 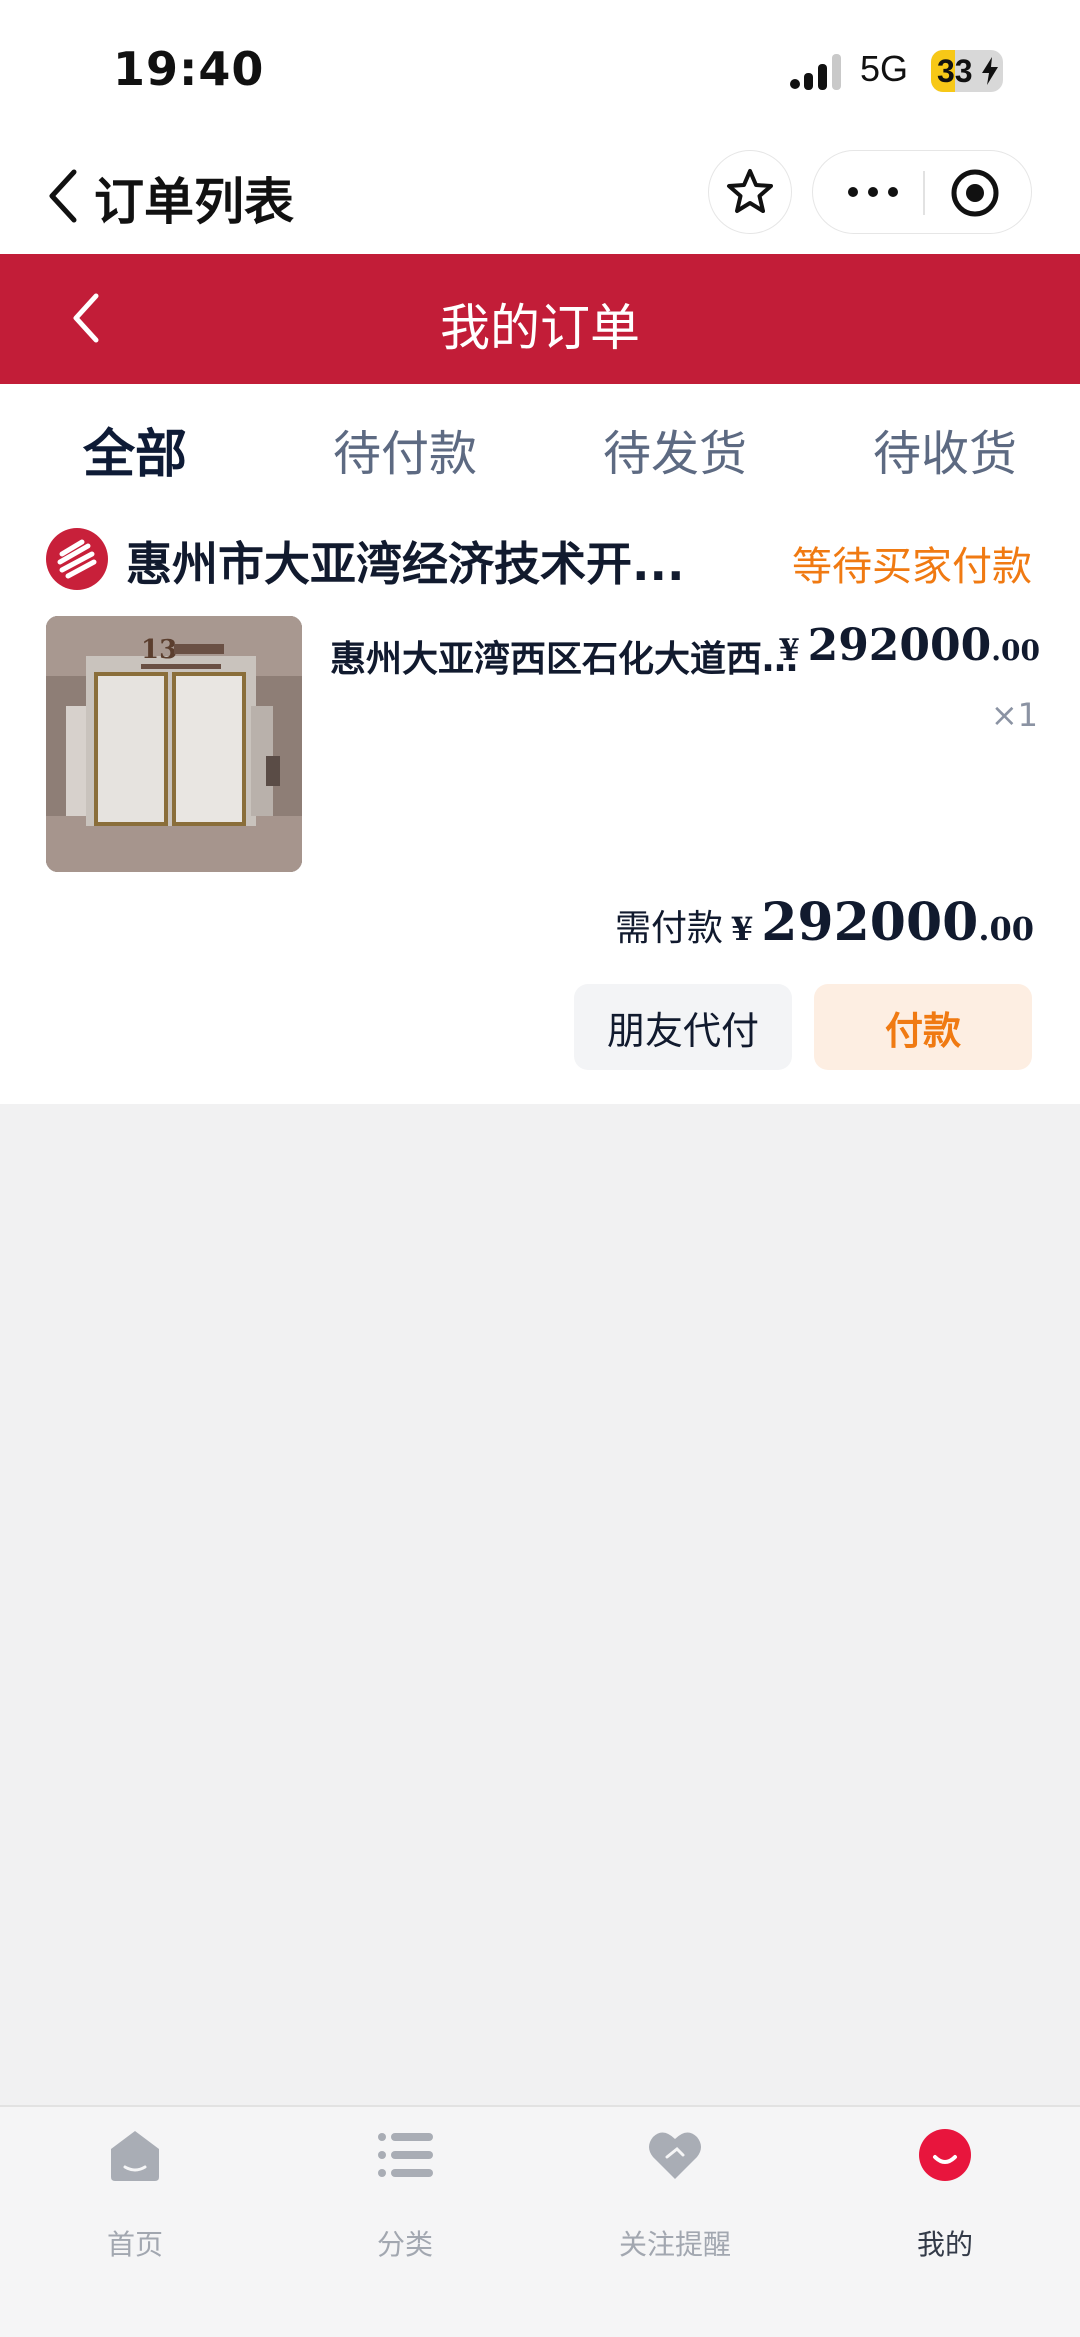 I want to click on tabbar-item-mine: 我的, so click(x=945, y=2202).